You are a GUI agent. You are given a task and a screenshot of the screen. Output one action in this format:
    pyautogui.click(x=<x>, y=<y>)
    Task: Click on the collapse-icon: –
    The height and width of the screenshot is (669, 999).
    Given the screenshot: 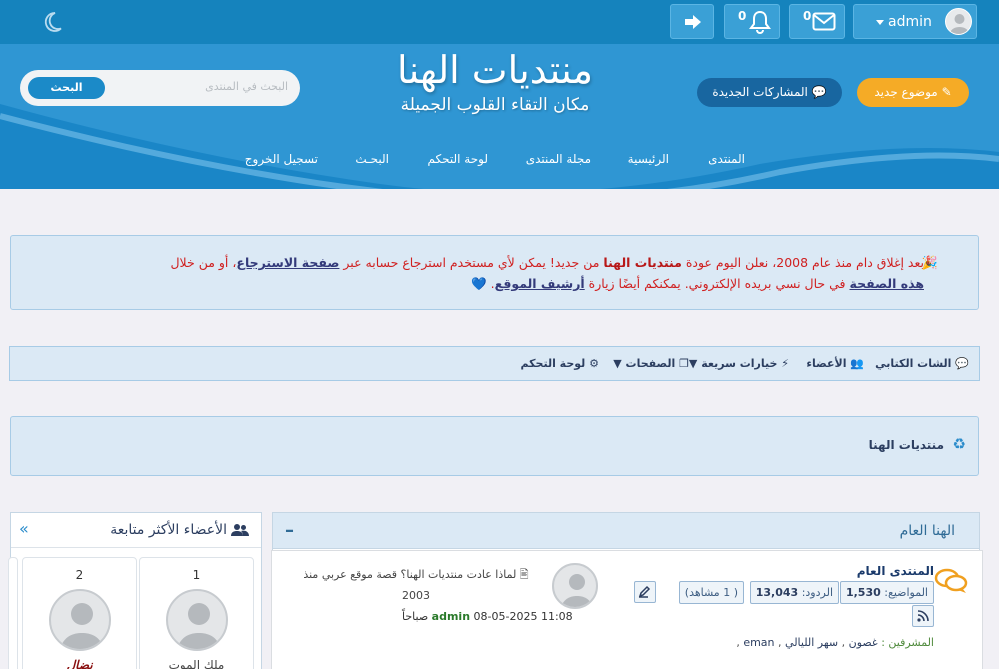 What is the action you would take?
    pyautogui.click(x=289, y=530)
    